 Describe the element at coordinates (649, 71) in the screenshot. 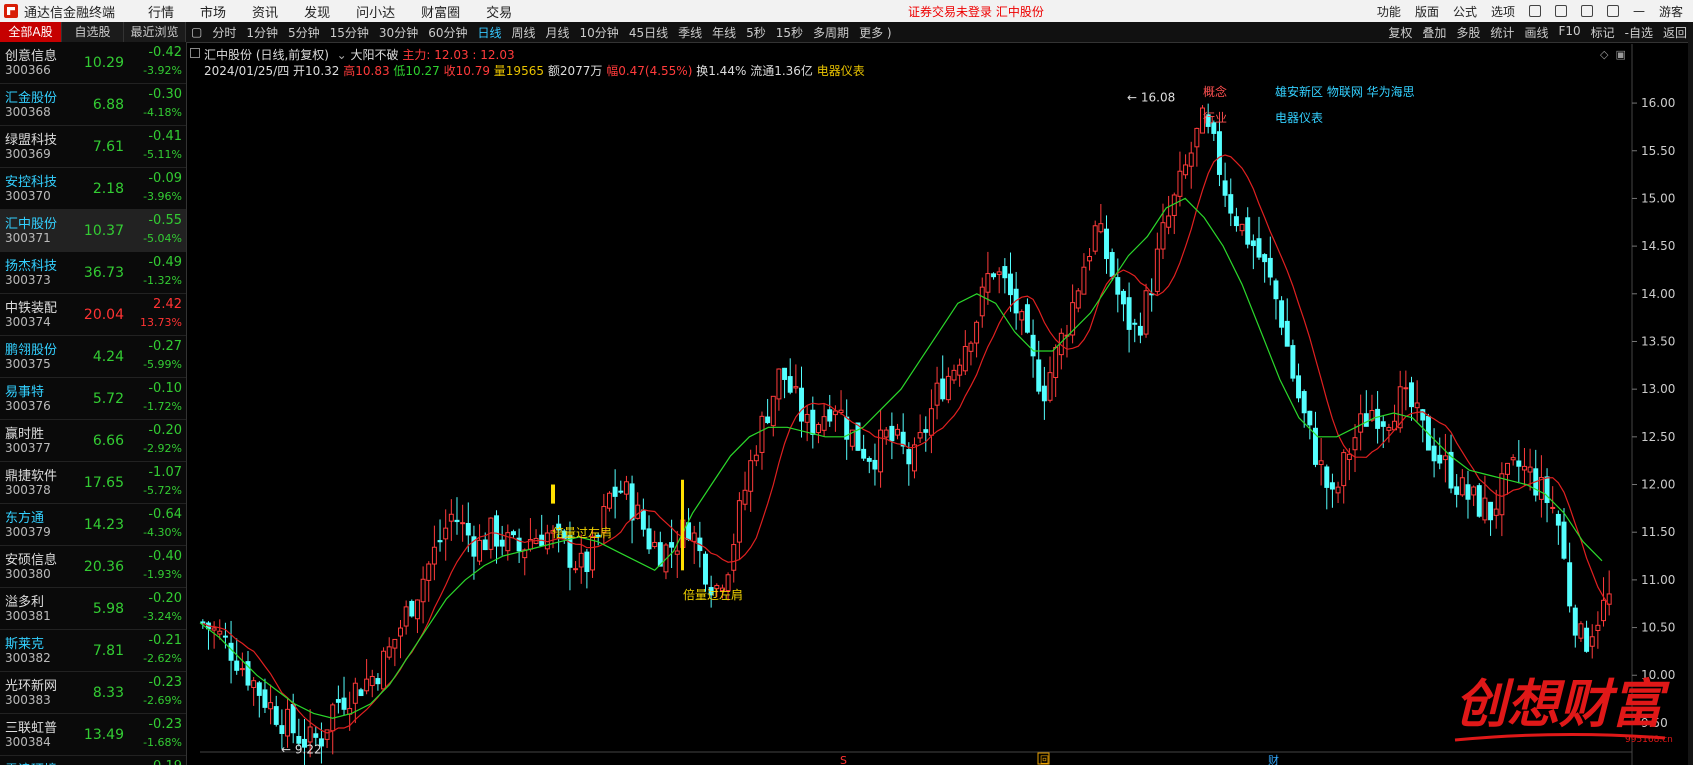

I see `bar-amplitude: 幅0.47(4.55%)` at that location.